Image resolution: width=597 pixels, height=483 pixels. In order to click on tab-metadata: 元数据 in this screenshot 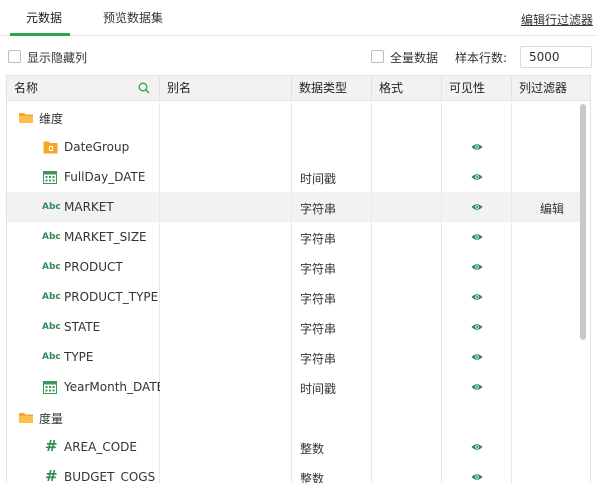, I will do `click(44, 17)`.